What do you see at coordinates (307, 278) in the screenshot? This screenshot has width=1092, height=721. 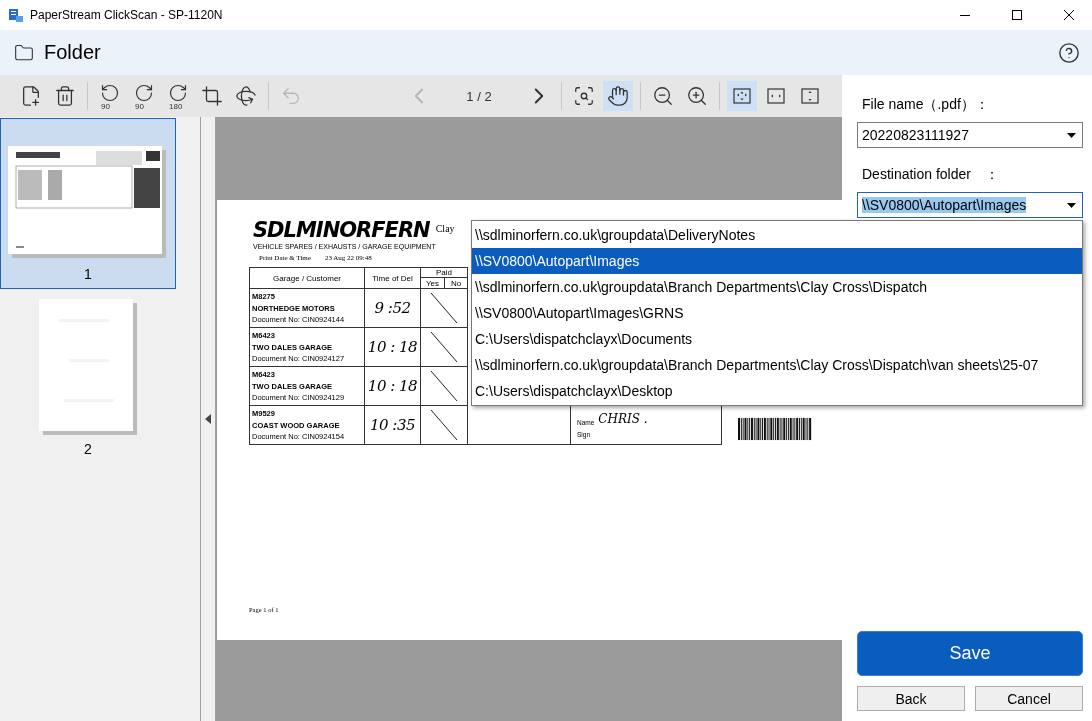 I see `table-header-cell: Garage / Customer` at bounding box center [307, 278].